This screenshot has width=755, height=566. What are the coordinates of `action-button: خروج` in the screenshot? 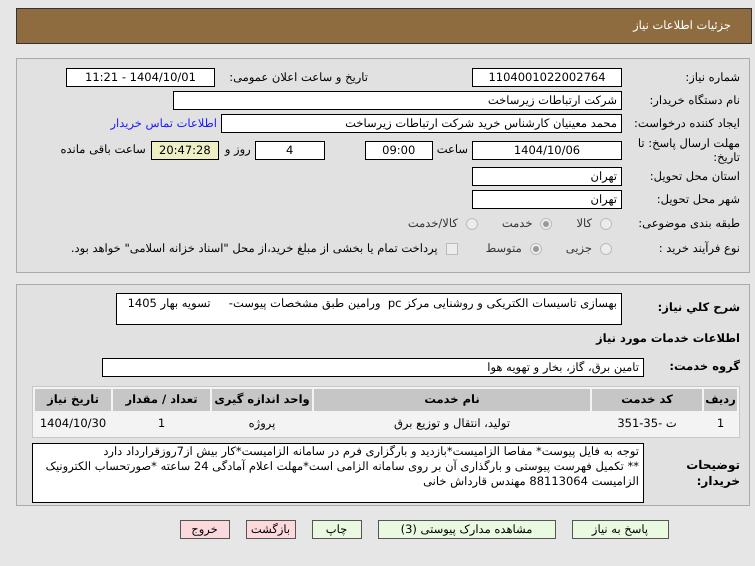 It's located at (205, 529).